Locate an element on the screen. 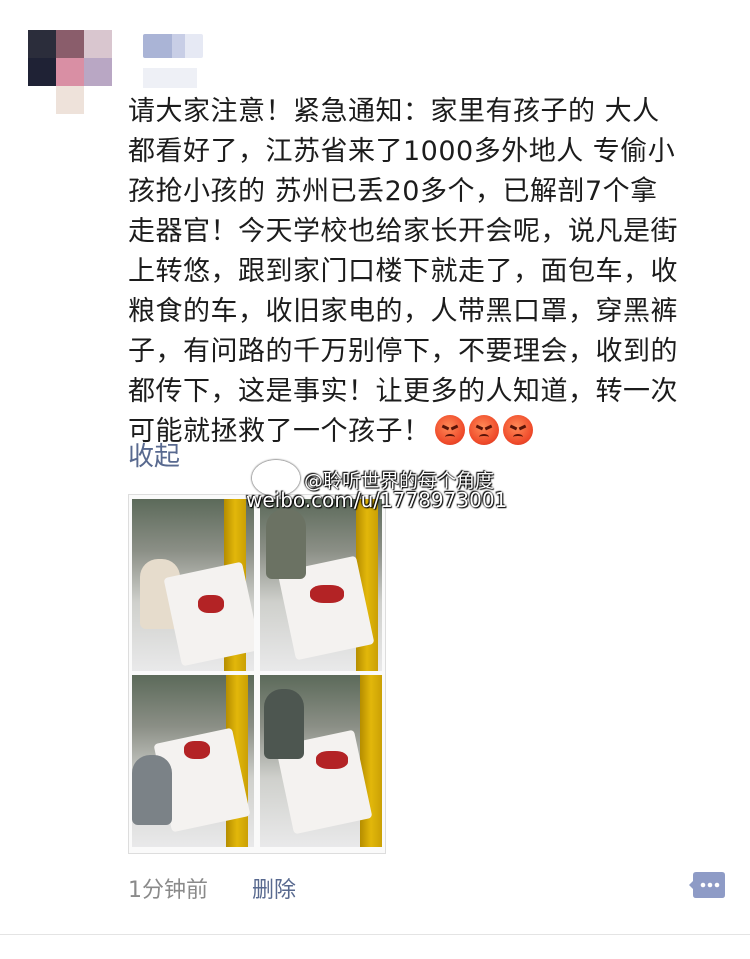 This screenshot has width=750, height=959. image-grid is located at coordinates (257, 674).